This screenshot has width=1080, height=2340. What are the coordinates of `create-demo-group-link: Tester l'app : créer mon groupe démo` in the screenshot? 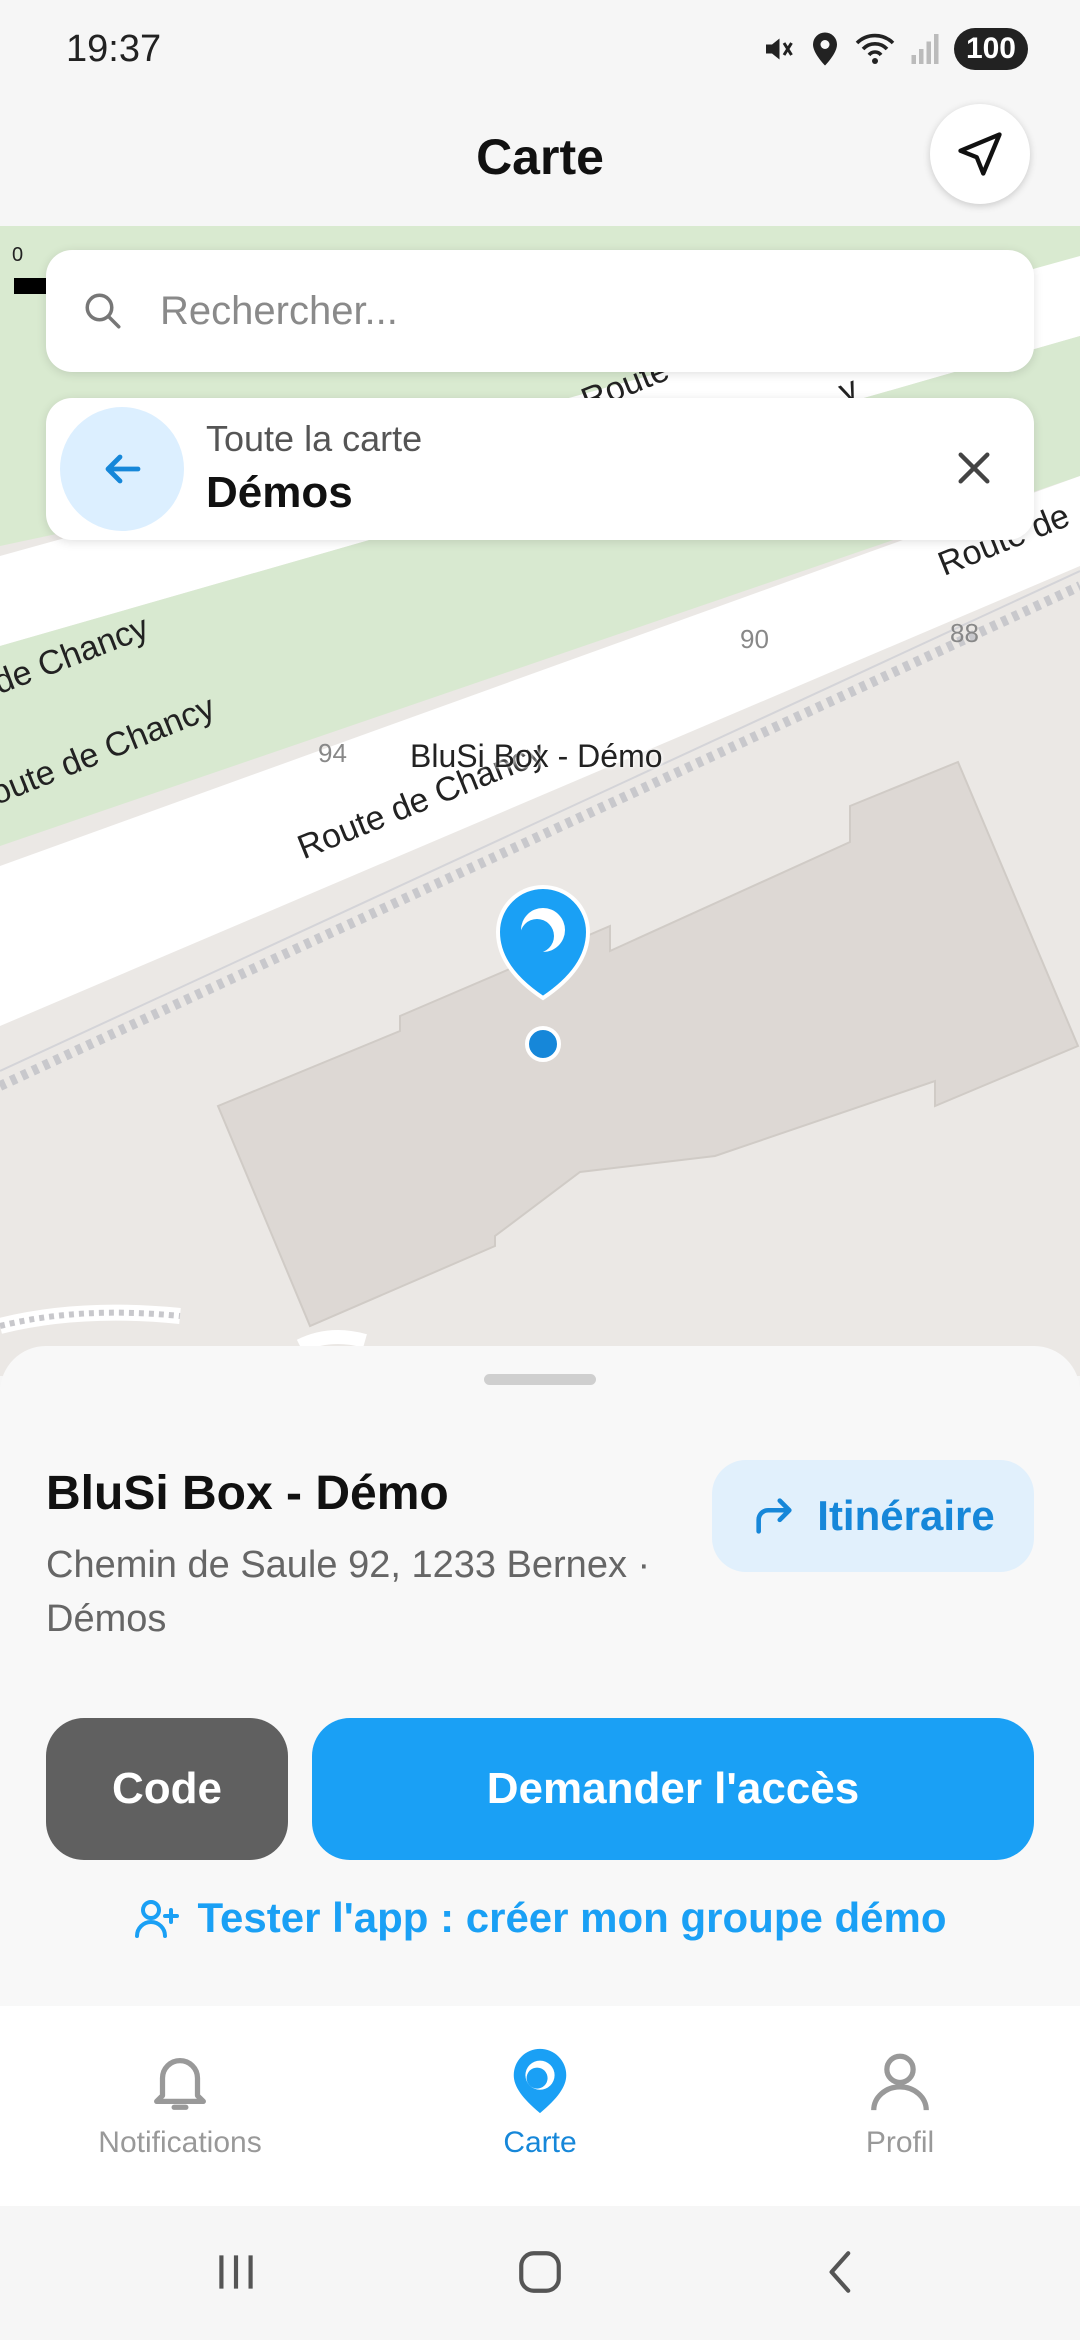 It's located at (540, 1918).